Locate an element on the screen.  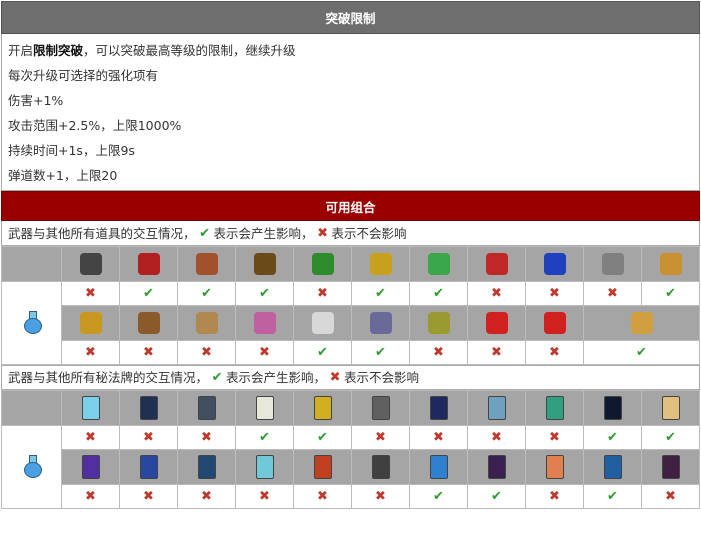
card-ice-icon is located at coordinates (90, 408).